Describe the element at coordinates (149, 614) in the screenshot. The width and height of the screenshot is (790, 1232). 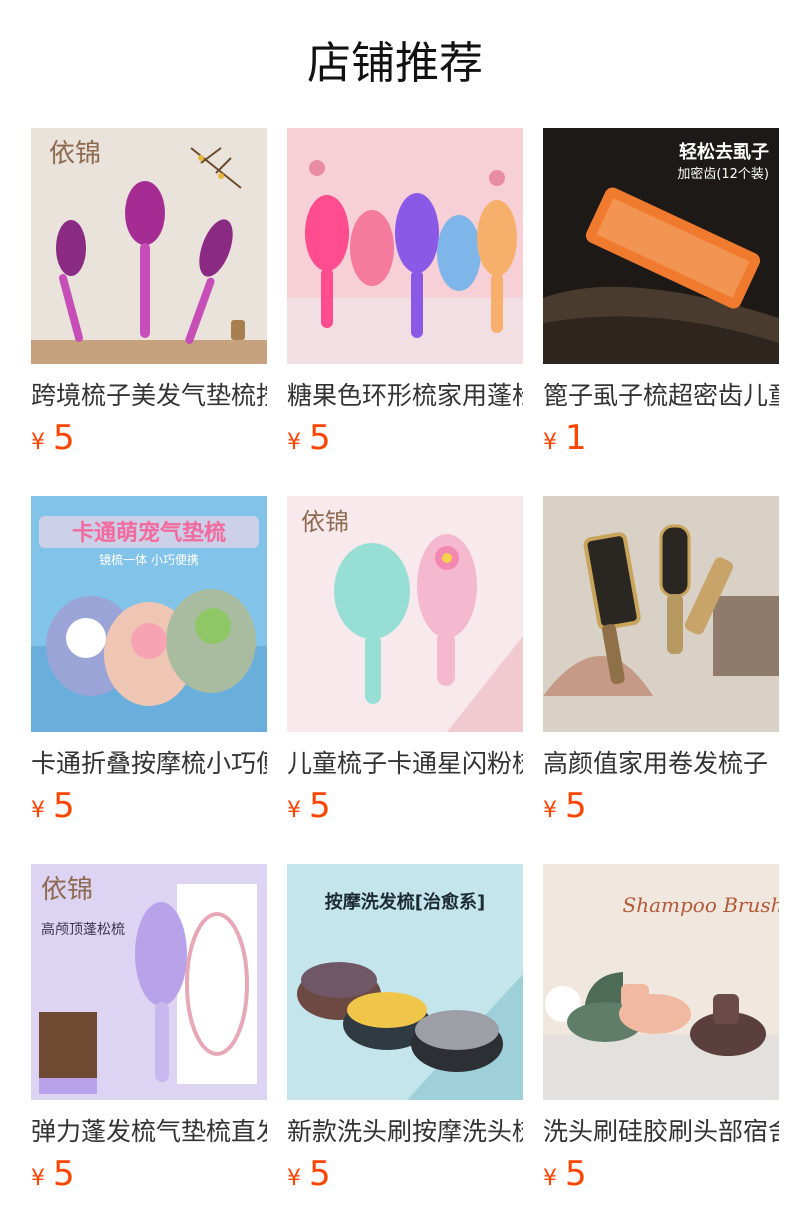
I see `product-image: 卡通萌宠气垫梳 镜梳一体 小巧便携` at that location.